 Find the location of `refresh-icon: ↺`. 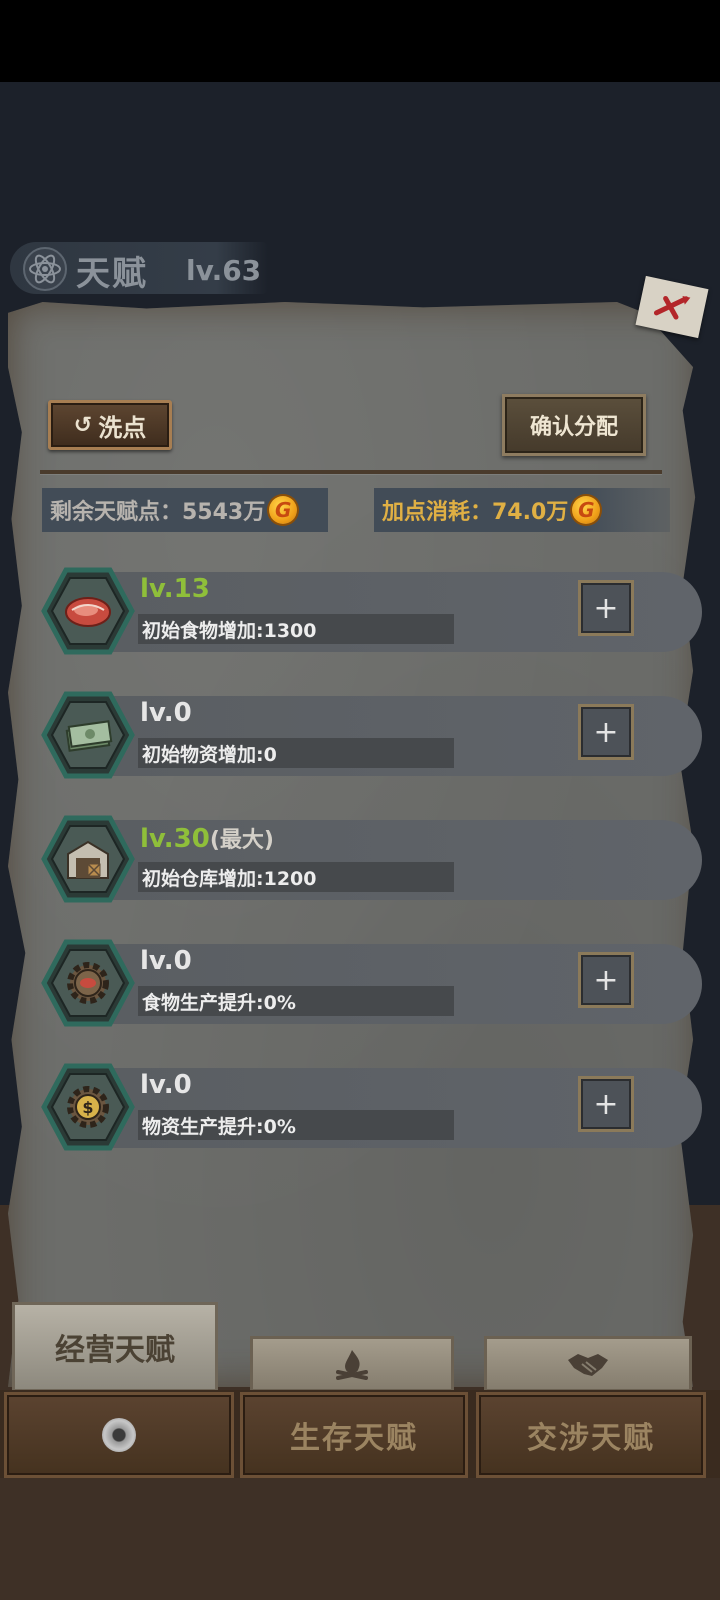

refresh-icon: ↺ is located at coordinates (83, 425).